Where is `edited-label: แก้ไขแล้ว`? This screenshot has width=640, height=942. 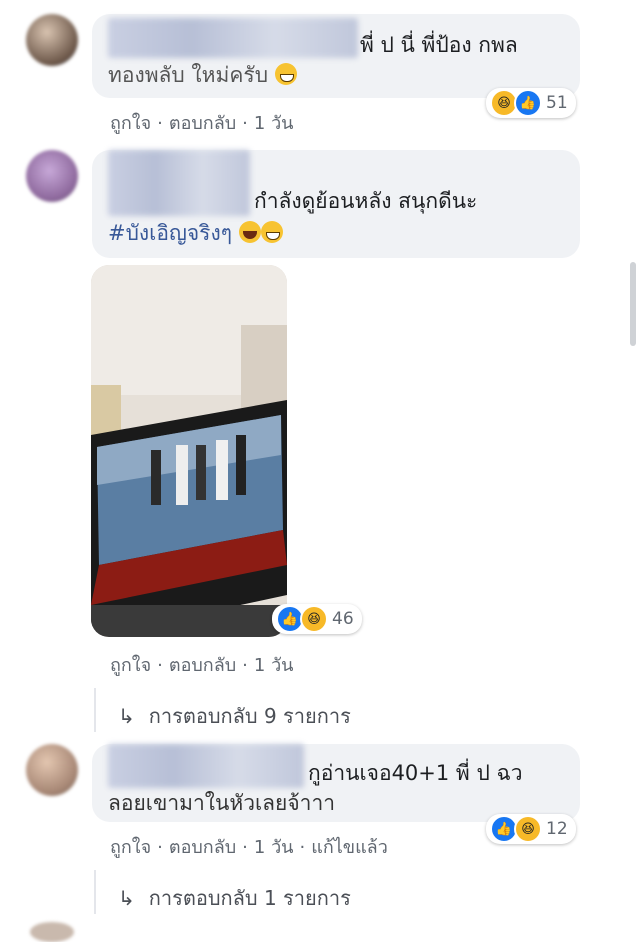
edited-label: แก้ไขแล้ว is located at coordinates (349, 847).